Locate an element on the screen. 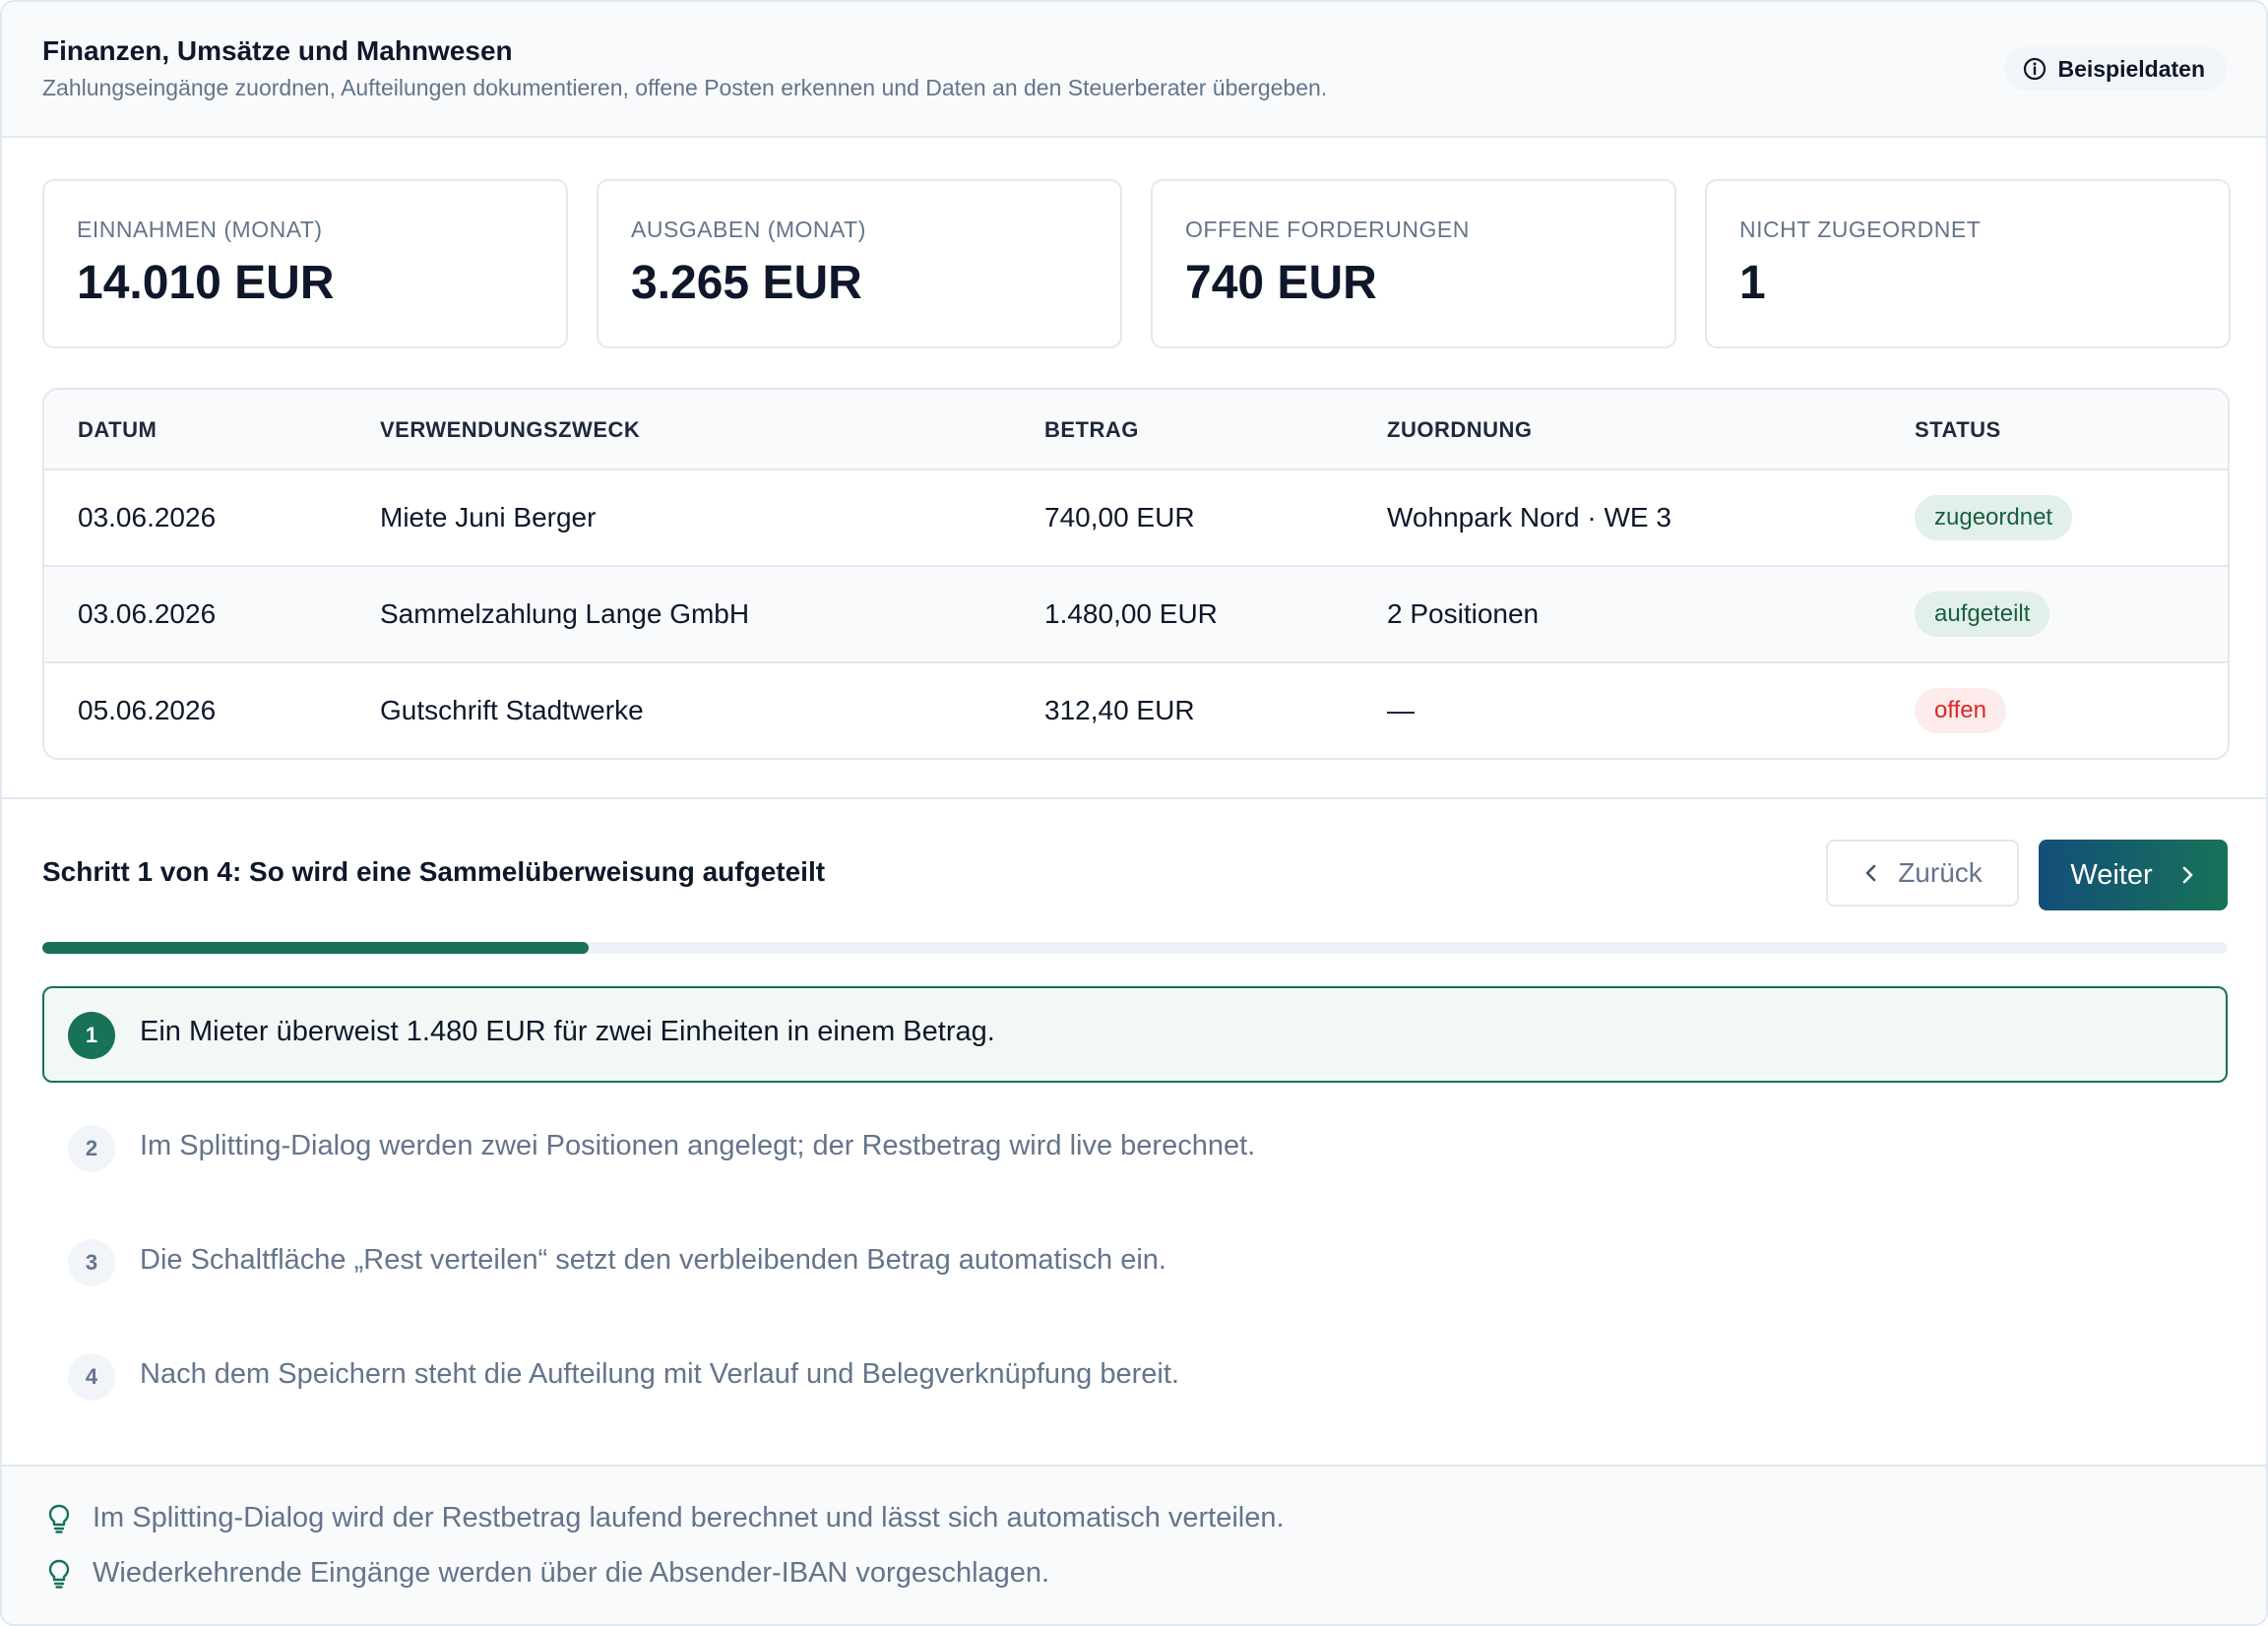 The height and width of the screenshot is (1626, 2268). kpi-label: OFFENE FORDERUNGEN is located at coordinates (1327, 229).